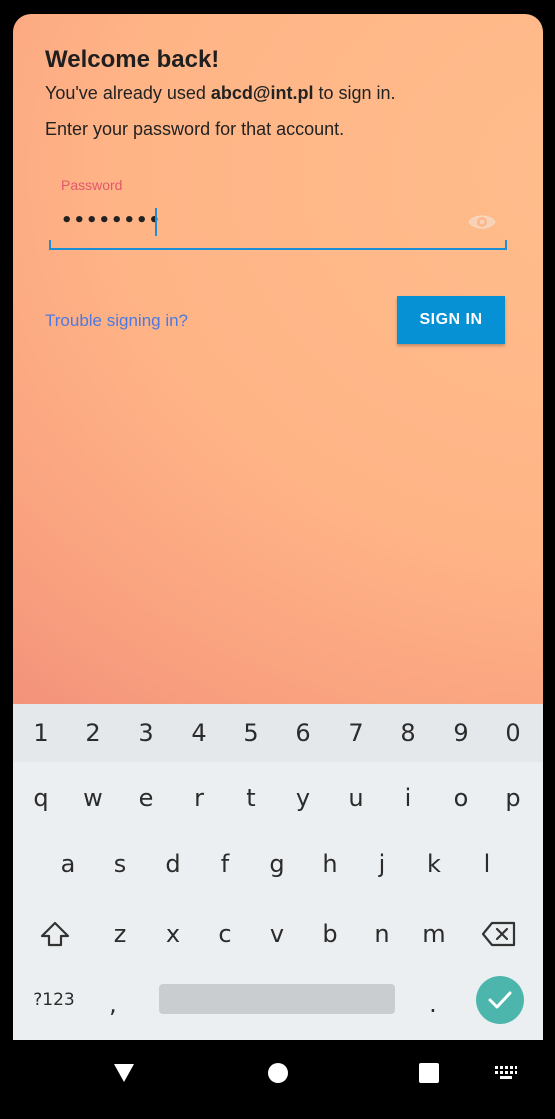  I want to click on trouble-signing-in-link: Trouble signing in?, so click(116, 321).